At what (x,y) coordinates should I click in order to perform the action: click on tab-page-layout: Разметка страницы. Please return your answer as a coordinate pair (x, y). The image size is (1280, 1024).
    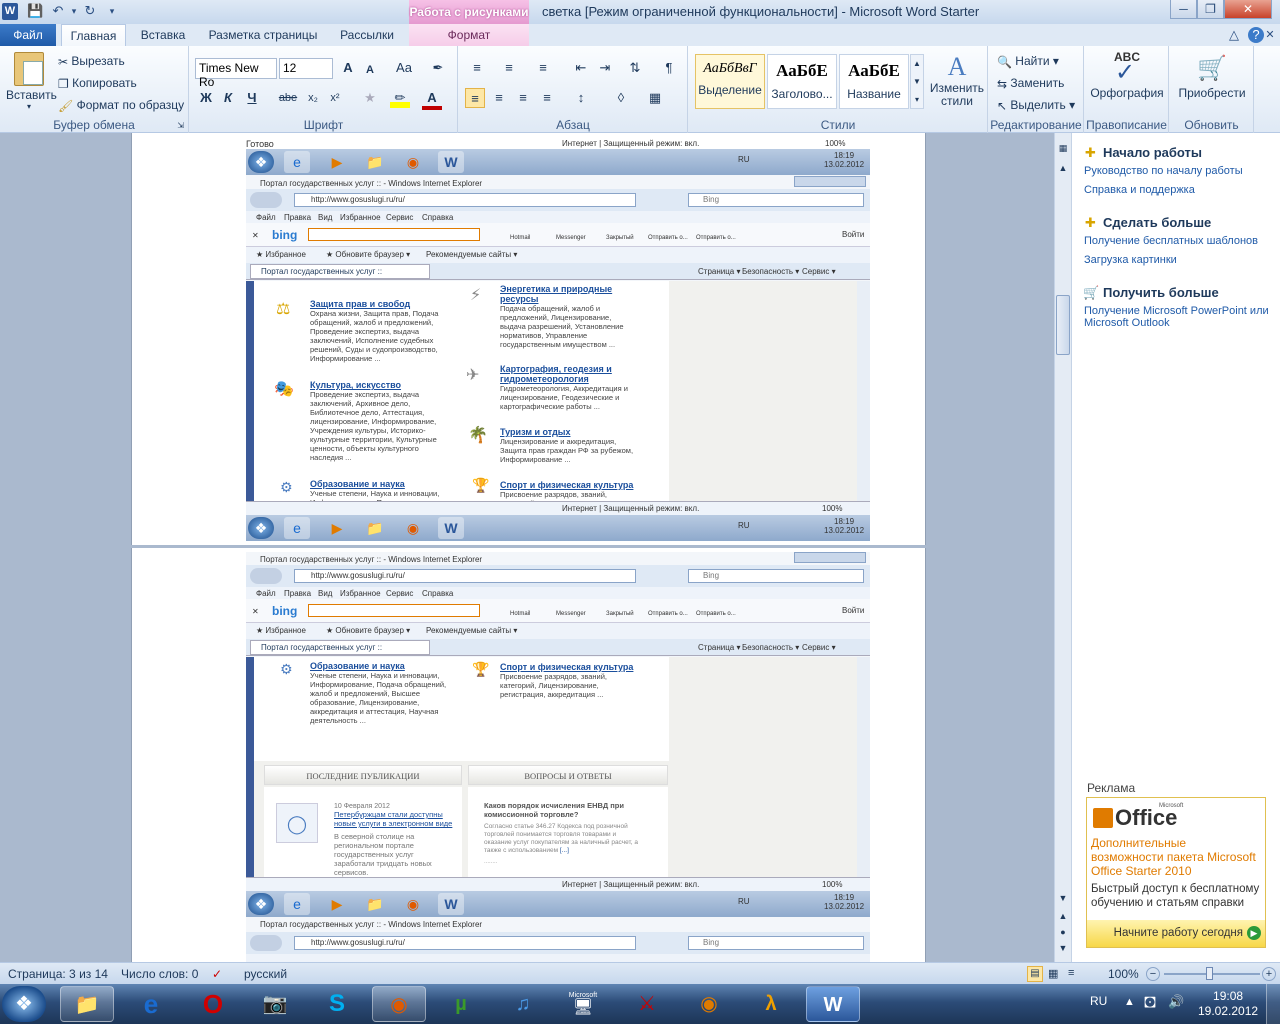
    Looking at the image, I should click on (263, 35).